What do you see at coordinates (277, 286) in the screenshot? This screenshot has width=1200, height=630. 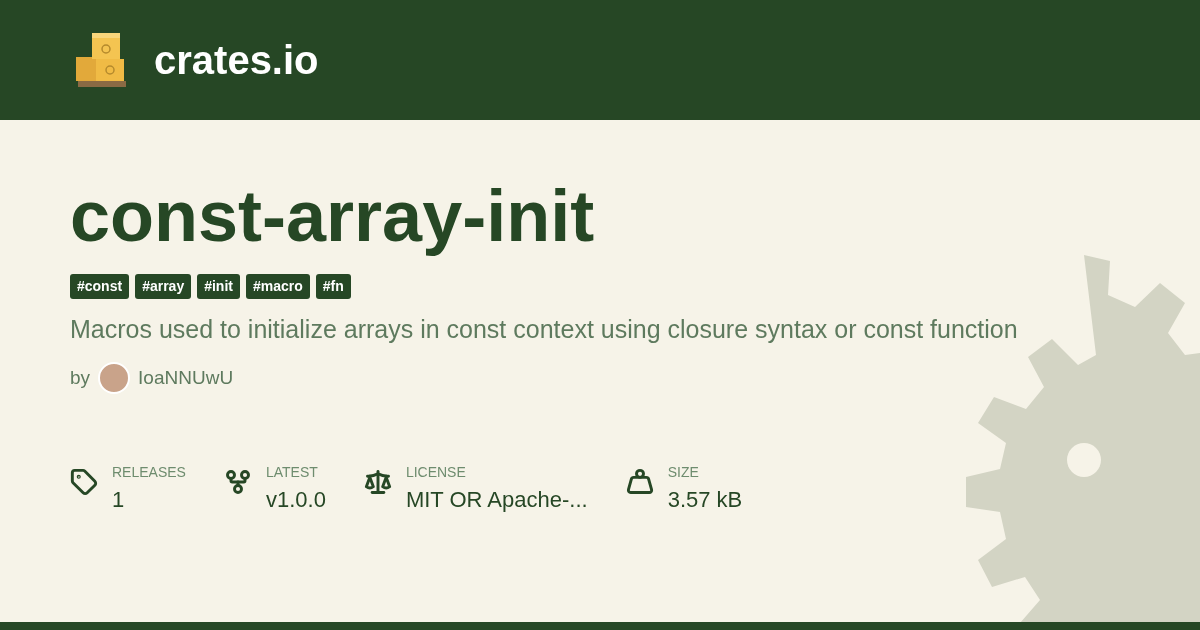 I see `keyword-tag: #macro` at bounding box center [277, 286].